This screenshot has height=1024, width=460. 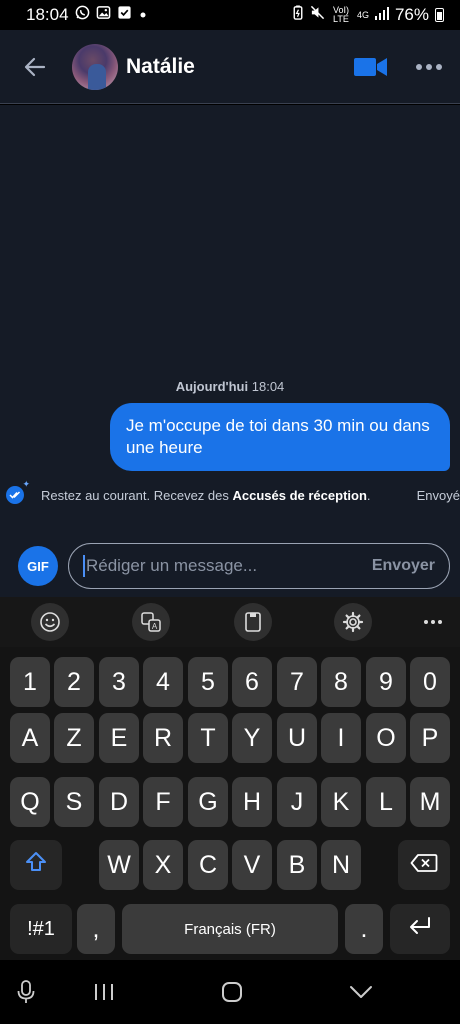 I want to click on battery-level: 76%, so click(x=411, y=14).